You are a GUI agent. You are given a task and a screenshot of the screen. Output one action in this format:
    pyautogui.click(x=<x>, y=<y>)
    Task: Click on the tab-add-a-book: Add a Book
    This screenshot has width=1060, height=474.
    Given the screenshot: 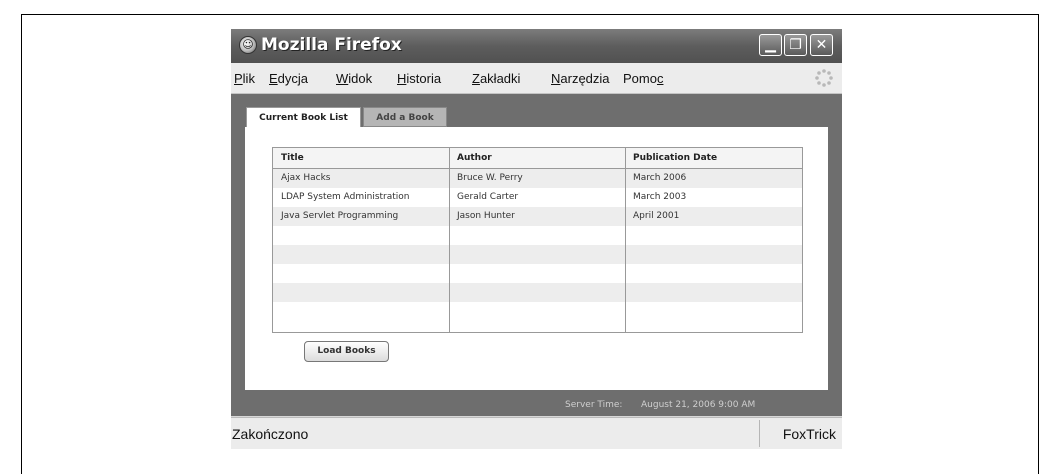 What is the action you would take?
    pyautogui.click(x=405, y=117)
    